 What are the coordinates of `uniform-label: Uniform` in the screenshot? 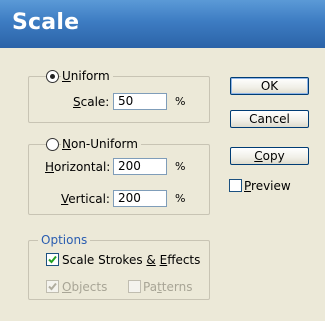 It's located at (87, 76).